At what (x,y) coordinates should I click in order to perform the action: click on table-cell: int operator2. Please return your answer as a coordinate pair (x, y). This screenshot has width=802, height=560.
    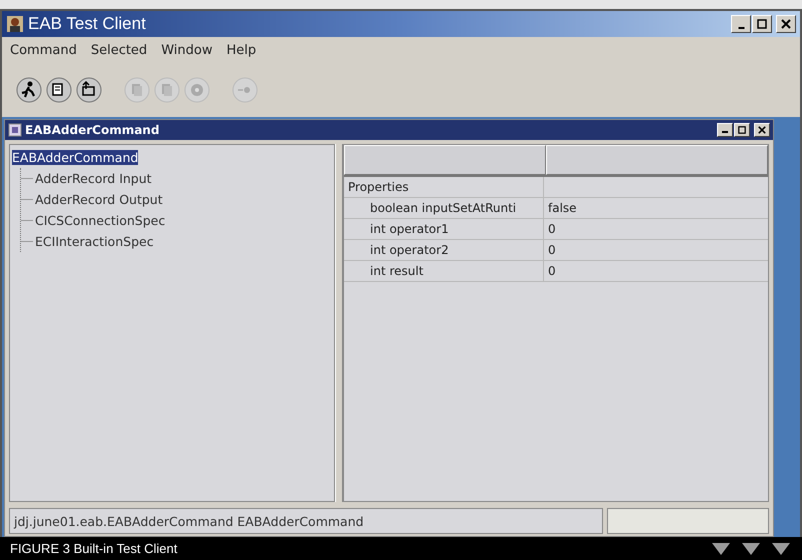
    Looking at the image, I should click on (444, 250).